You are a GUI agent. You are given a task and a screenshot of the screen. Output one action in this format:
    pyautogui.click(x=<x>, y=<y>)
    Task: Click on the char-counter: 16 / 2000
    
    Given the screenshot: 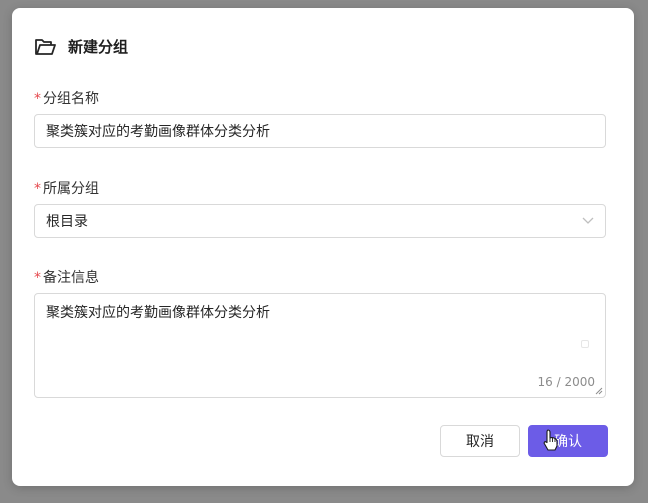 What is the action you would take?
    pyautogui.click(x=566, y=382)
    